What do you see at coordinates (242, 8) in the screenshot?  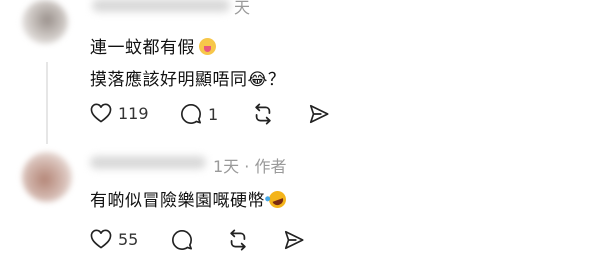 I see `comment-timestamp: 天` at bounding box center [242, 8].